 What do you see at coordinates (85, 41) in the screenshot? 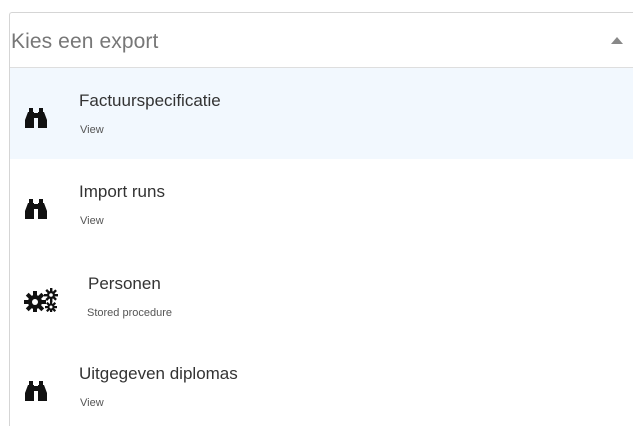
I see `select-placeholder: Kies een export` at bounding box center [85, 41].